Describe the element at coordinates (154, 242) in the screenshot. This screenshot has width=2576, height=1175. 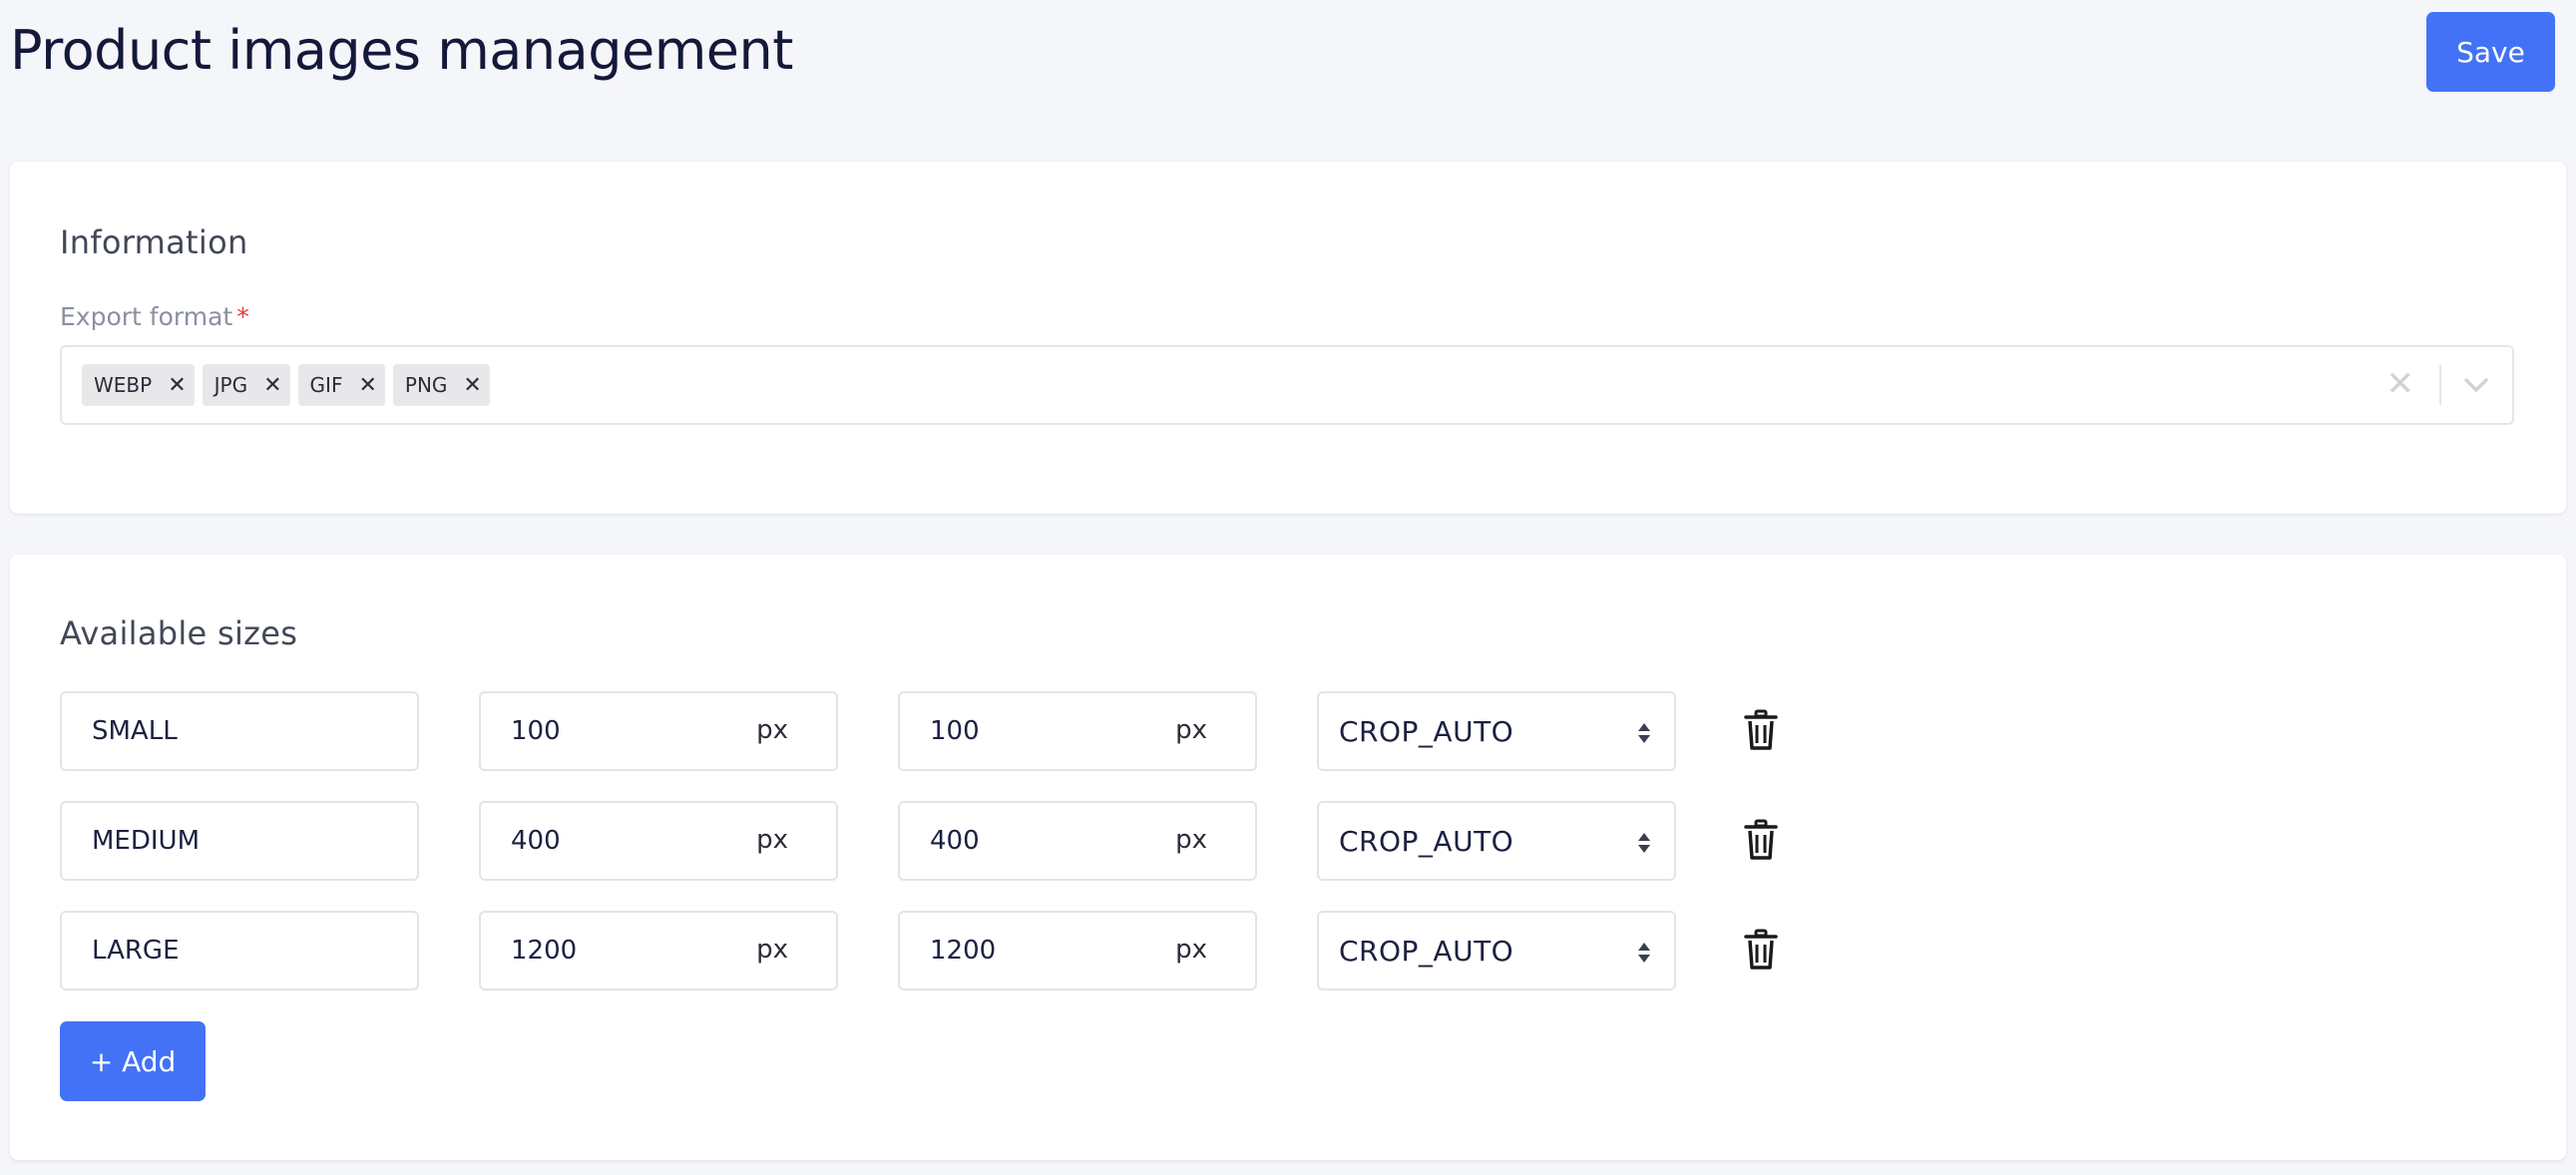
I see `information-title: Information` at that location.